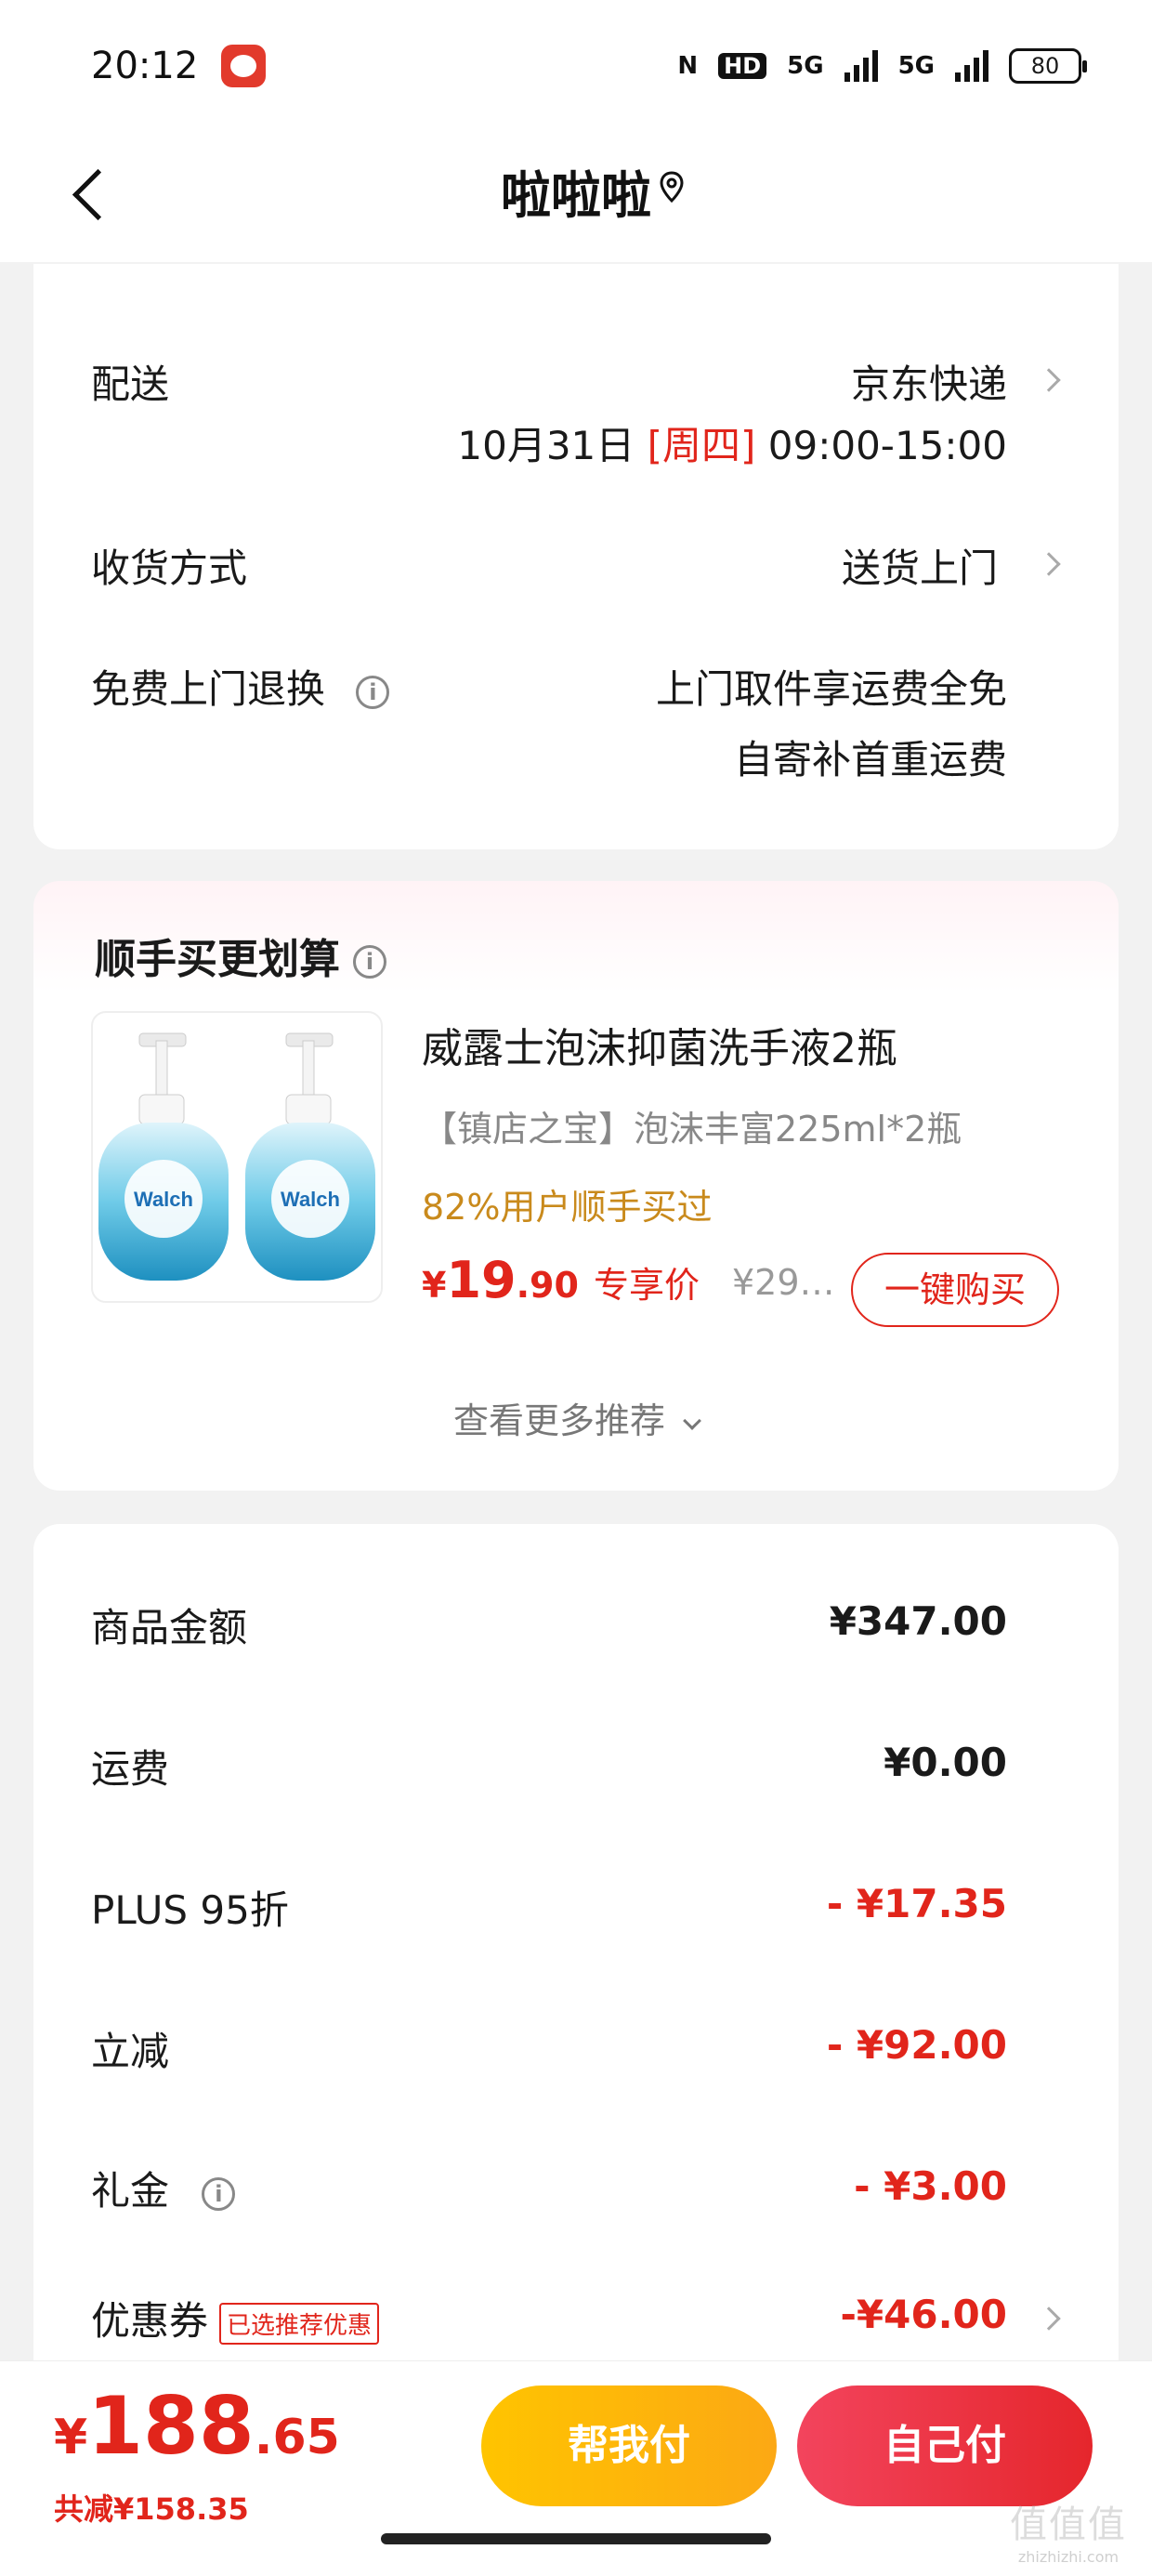 The image size is (1152, 2576). I want to click on price-label: 专享价, so click(646, 1285).